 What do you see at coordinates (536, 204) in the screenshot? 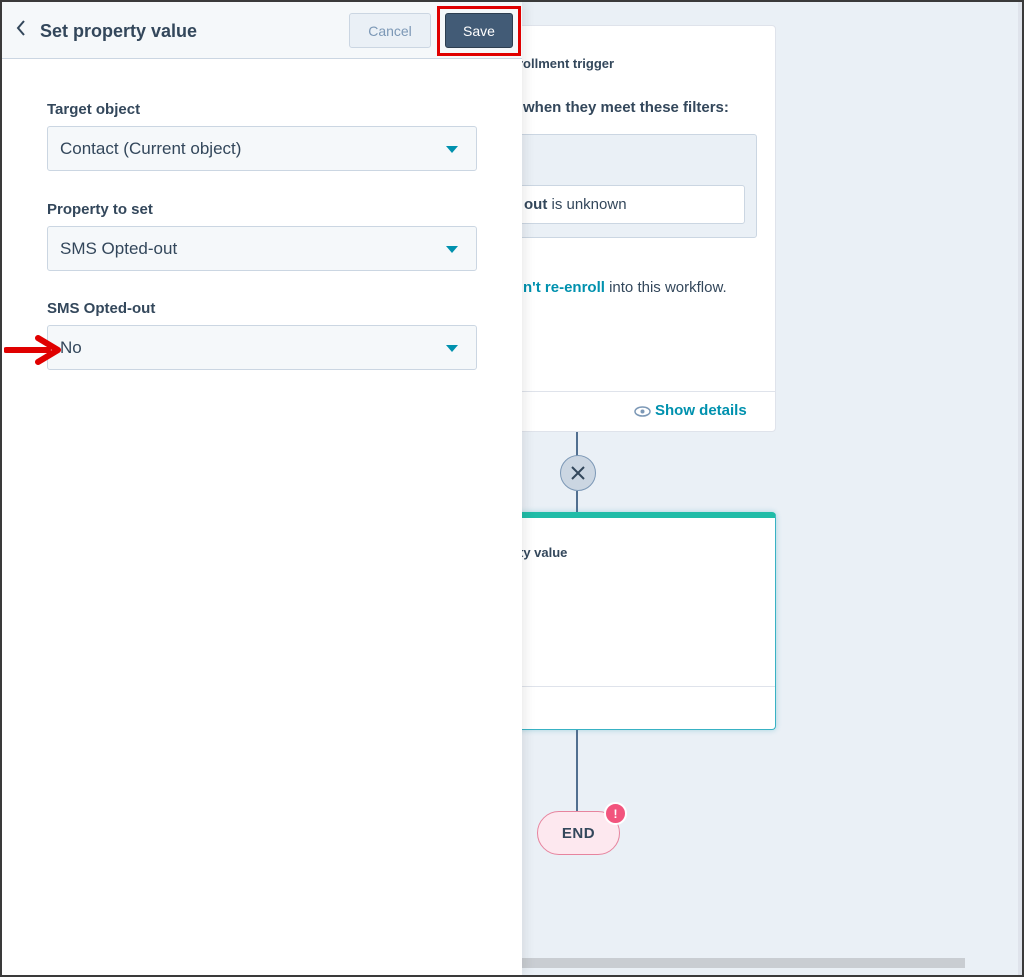
I see `filter-property: out` at bounding box center [536, 204].